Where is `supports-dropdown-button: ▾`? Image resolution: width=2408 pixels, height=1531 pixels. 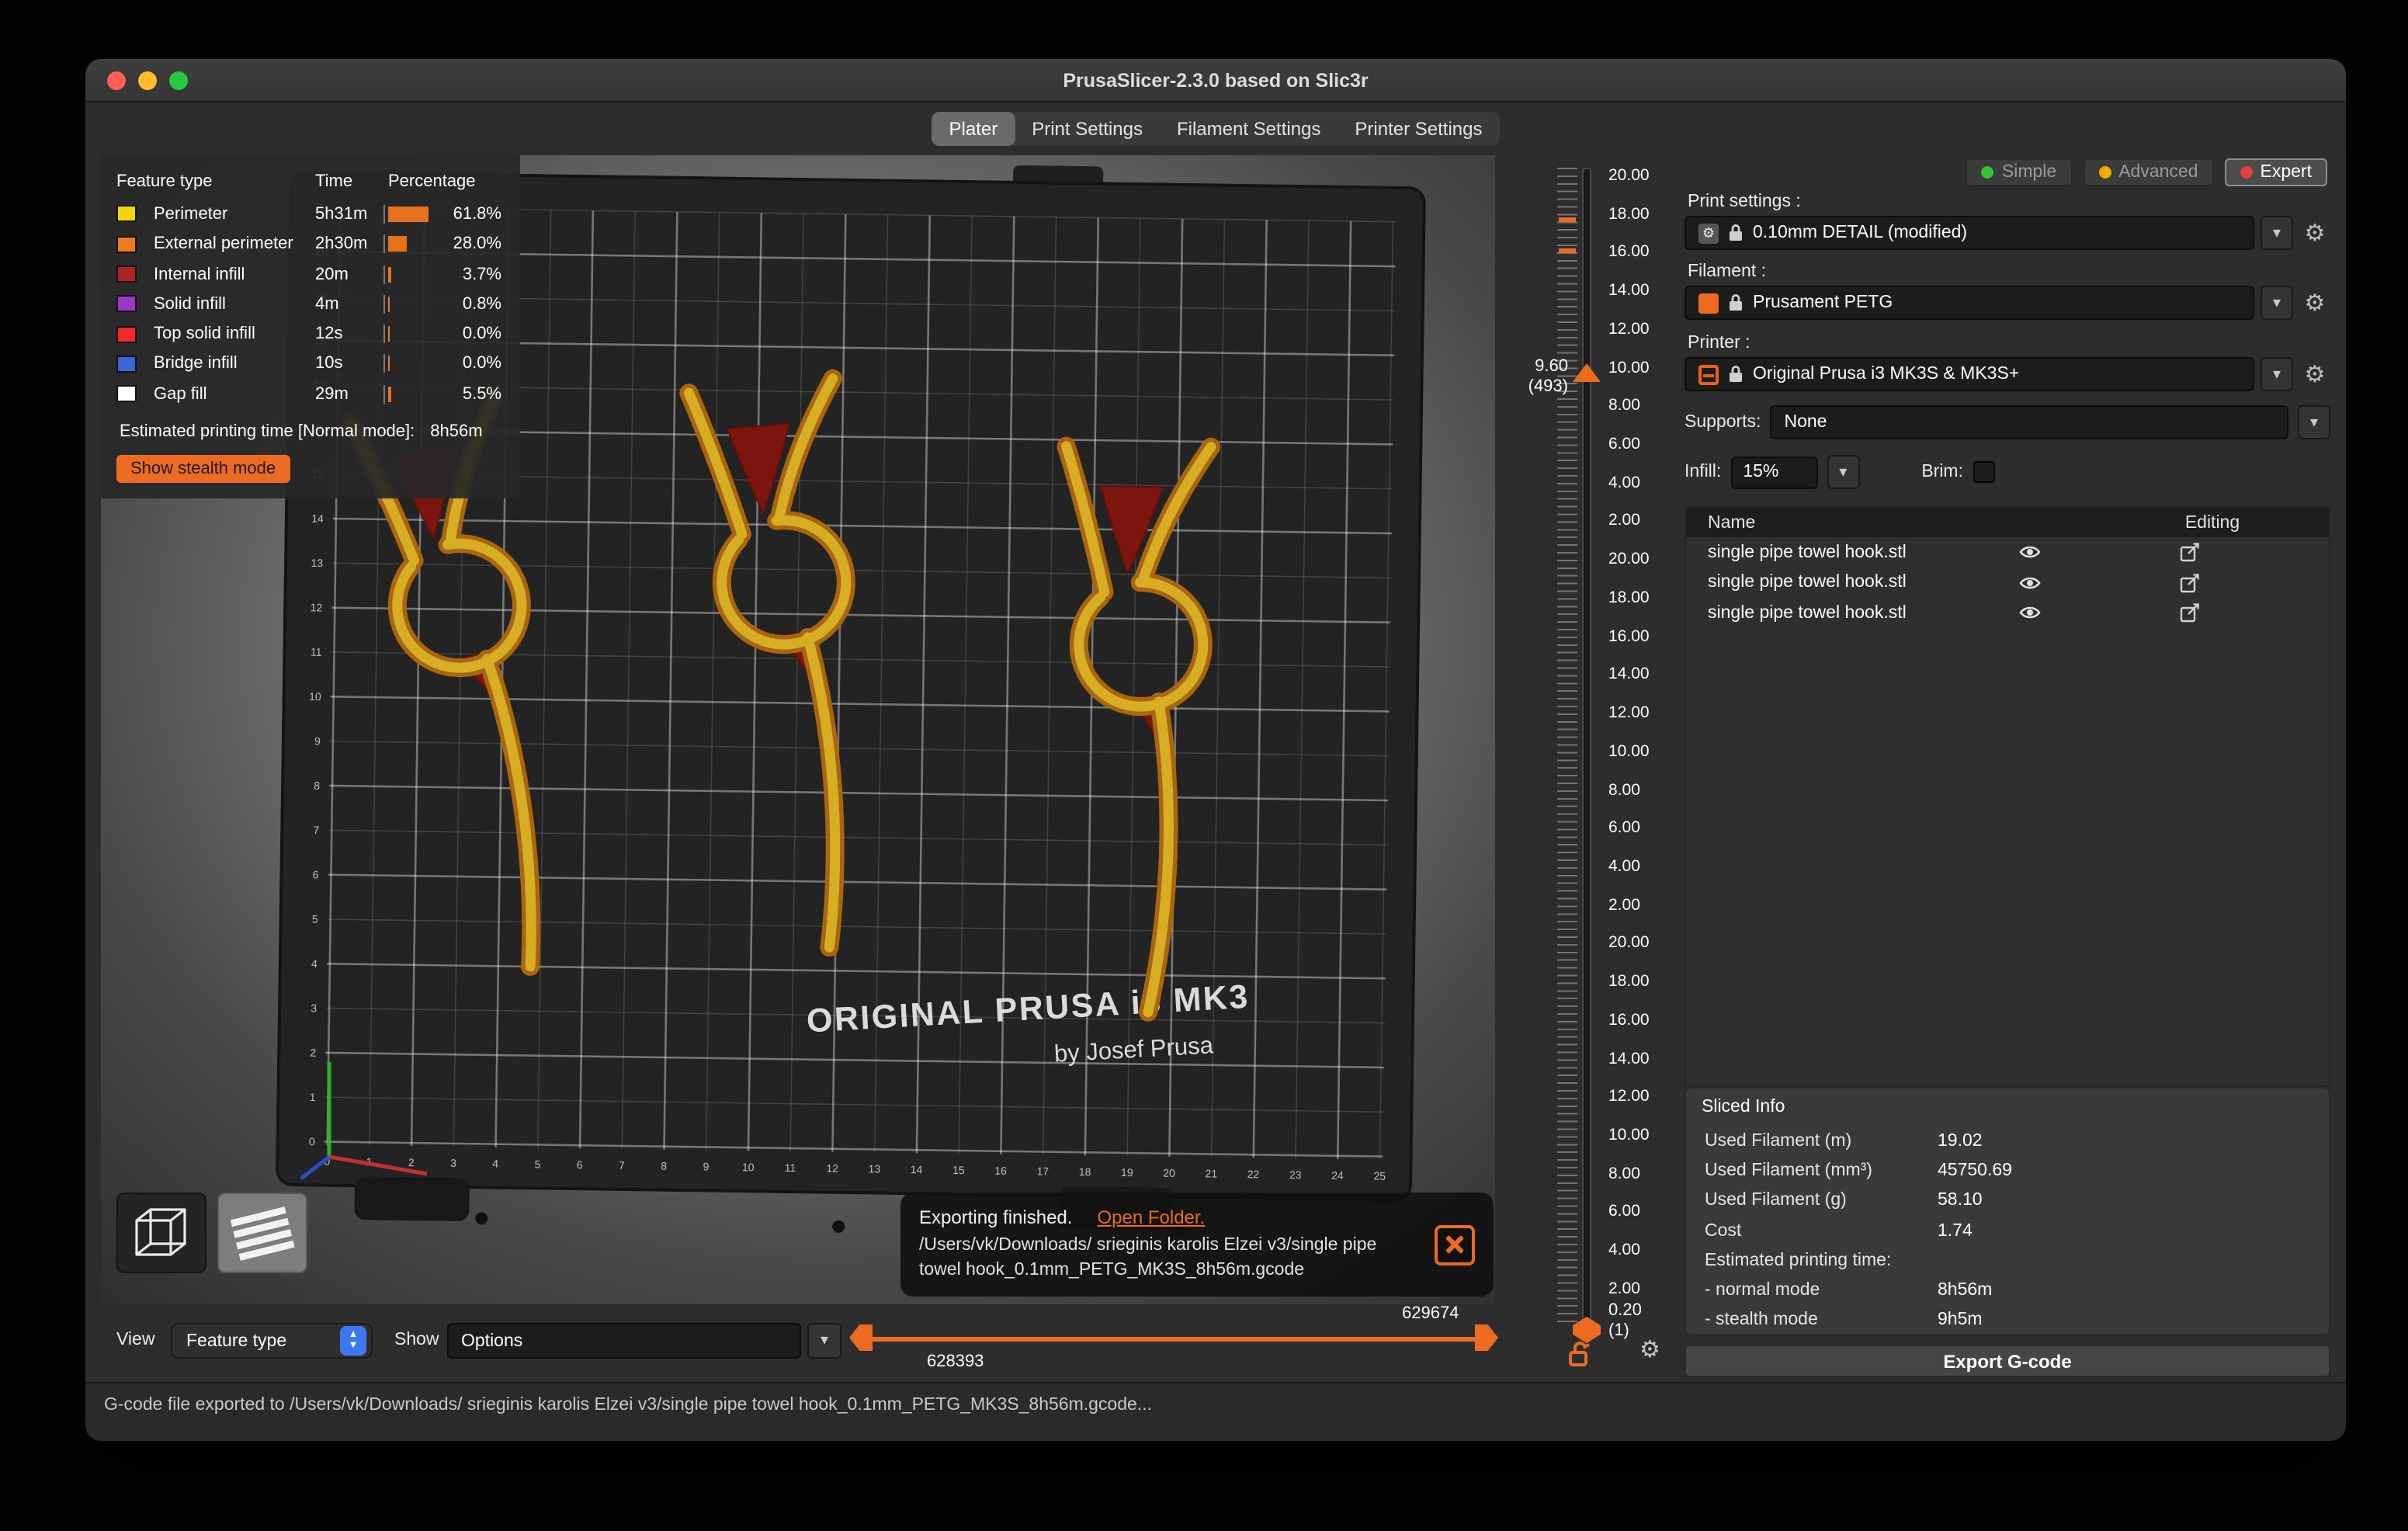
supports-dropdown-button: ▾ is located at coordinates (2314, 422).